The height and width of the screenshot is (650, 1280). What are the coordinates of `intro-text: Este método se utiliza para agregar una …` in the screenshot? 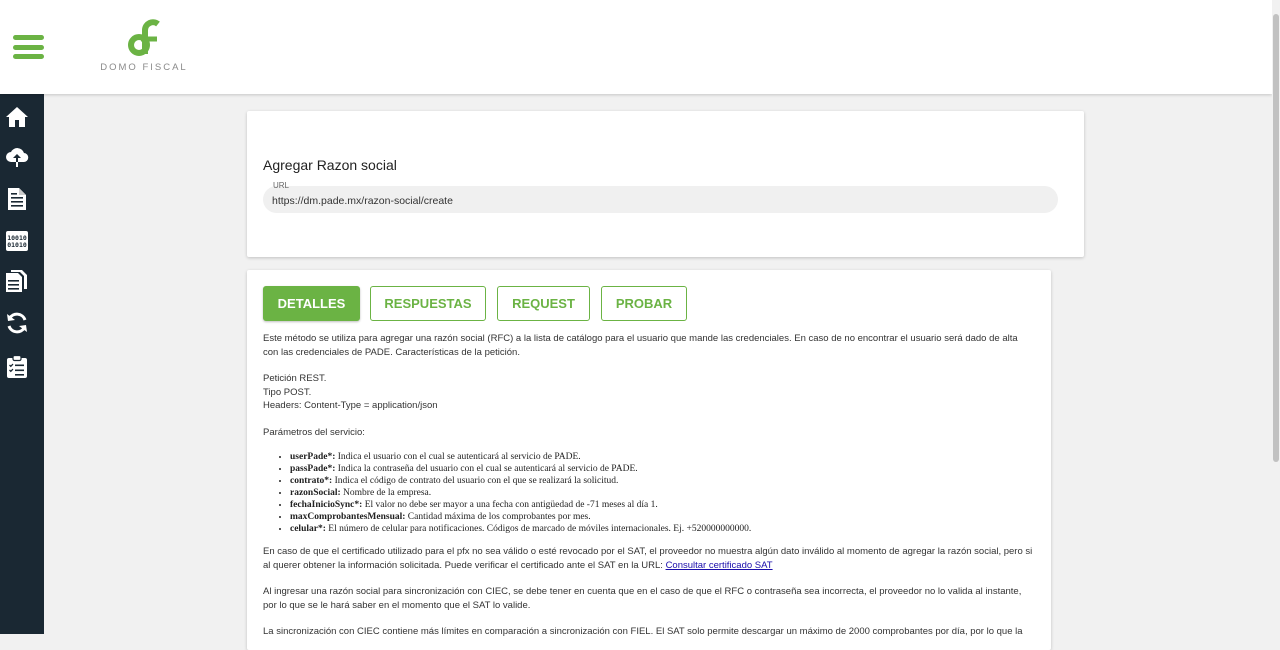 It's located at (640, 345).